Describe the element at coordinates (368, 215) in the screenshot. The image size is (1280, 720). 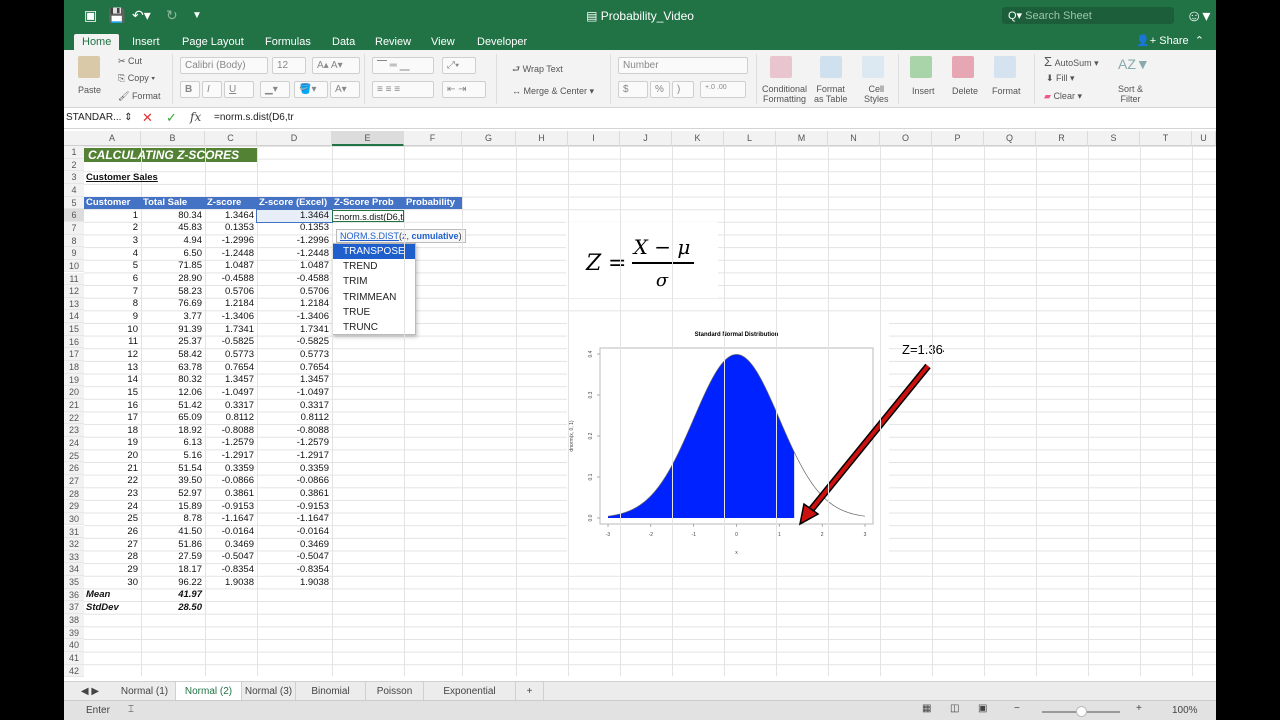
I see `active-edit-cell: =norm.s.dist(D6,tr` at that location.